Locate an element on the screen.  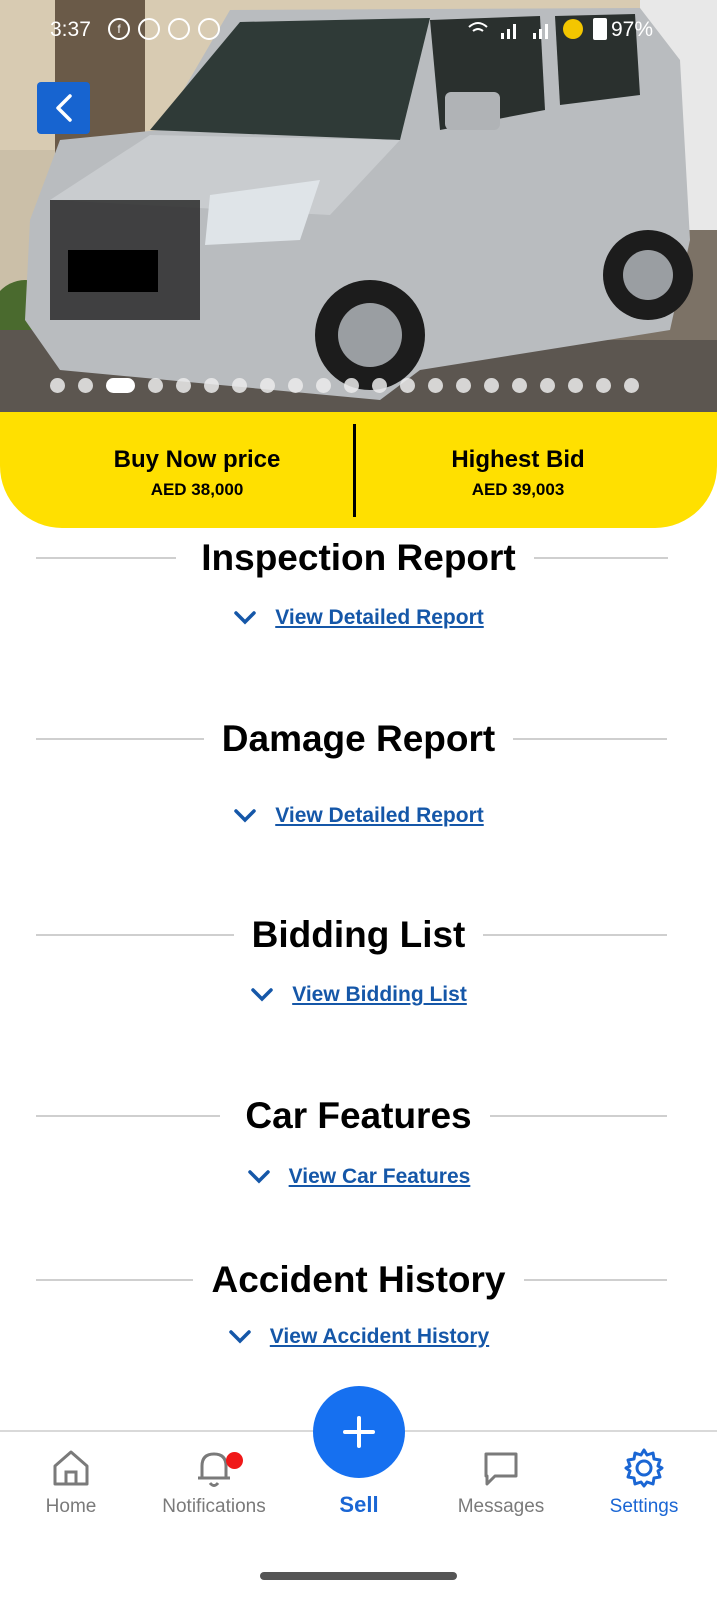
highest-bid-value: AED 39,003 is located at coordinates (518, 489).